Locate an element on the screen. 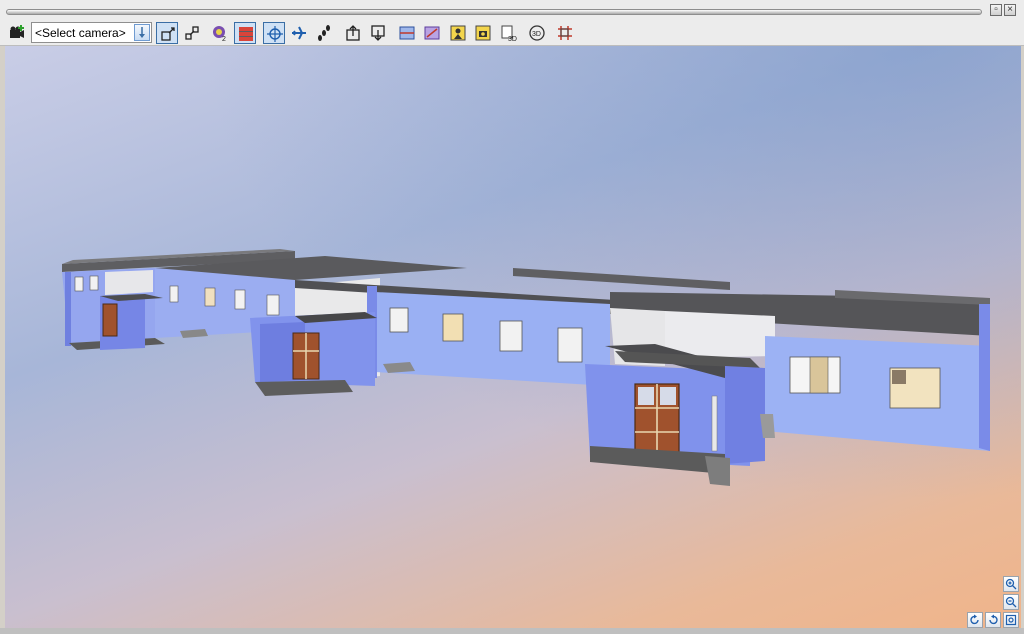 The image size is (1024, 634). zoom-in-button is located at coordinates (1011, 584).